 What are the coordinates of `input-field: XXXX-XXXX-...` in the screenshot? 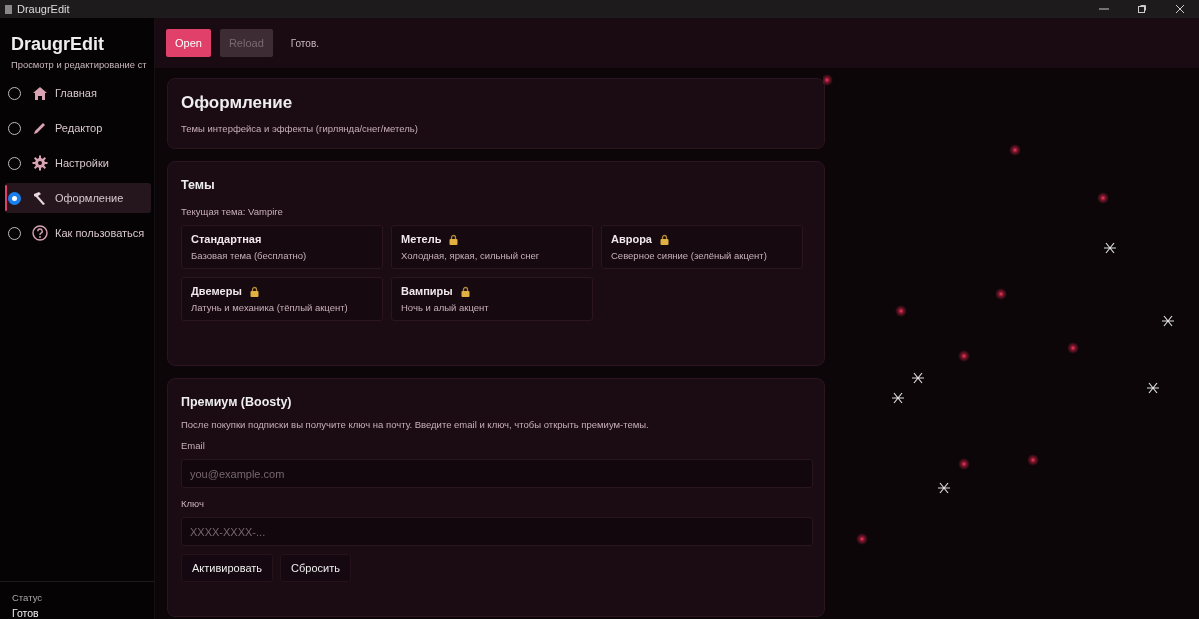 It's located at (497, 531).